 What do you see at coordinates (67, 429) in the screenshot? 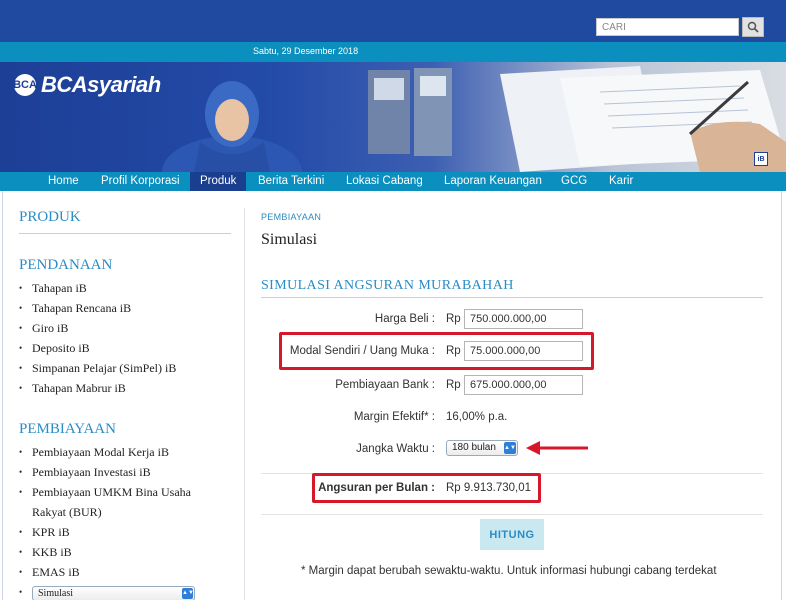
I see `sidebar-heading-pembiayaan: PEMBIAYAAN` at bounding box center [67, 429].